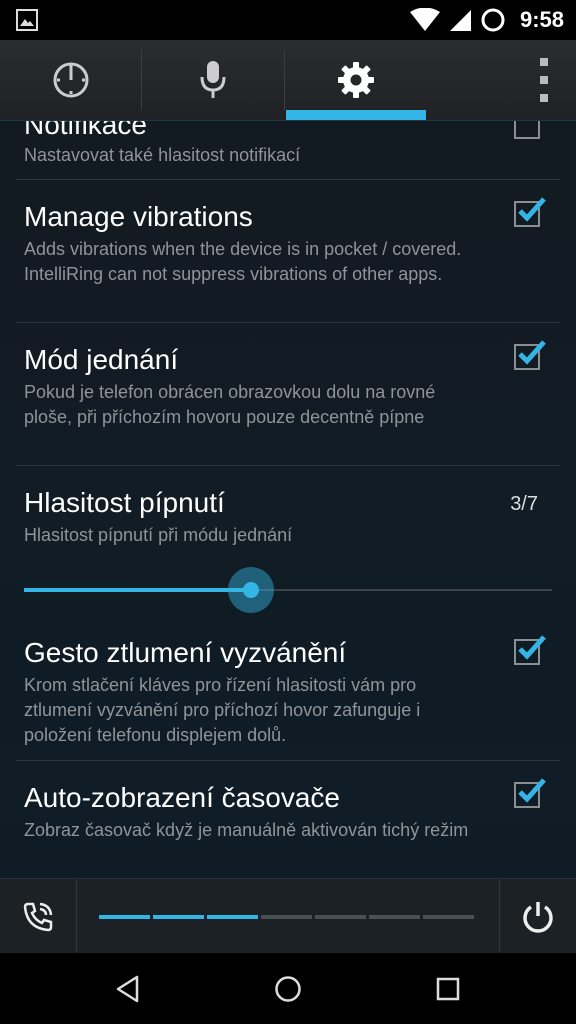  Describe the element at coordinates (541, 19) in the screenshot. I see `clock: 9:58` at that location.